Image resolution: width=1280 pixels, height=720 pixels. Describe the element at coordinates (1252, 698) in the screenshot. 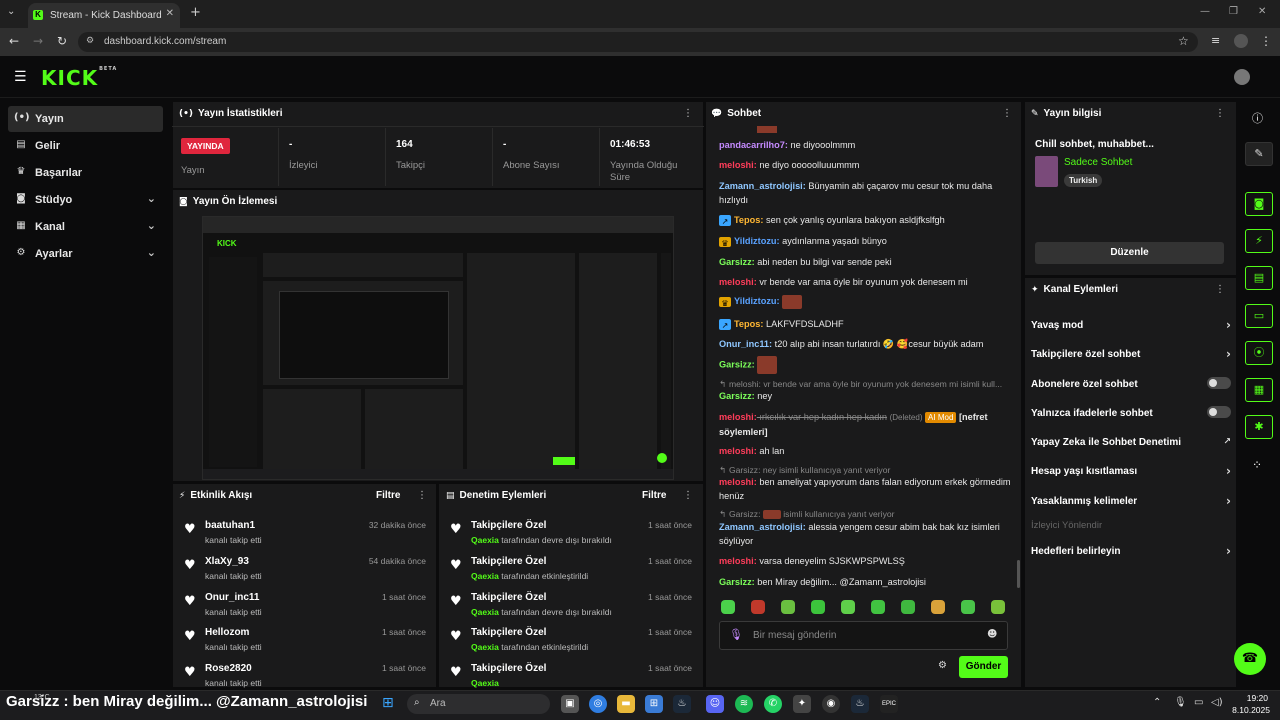

I see `taskbar-time: 19:20` at that location.